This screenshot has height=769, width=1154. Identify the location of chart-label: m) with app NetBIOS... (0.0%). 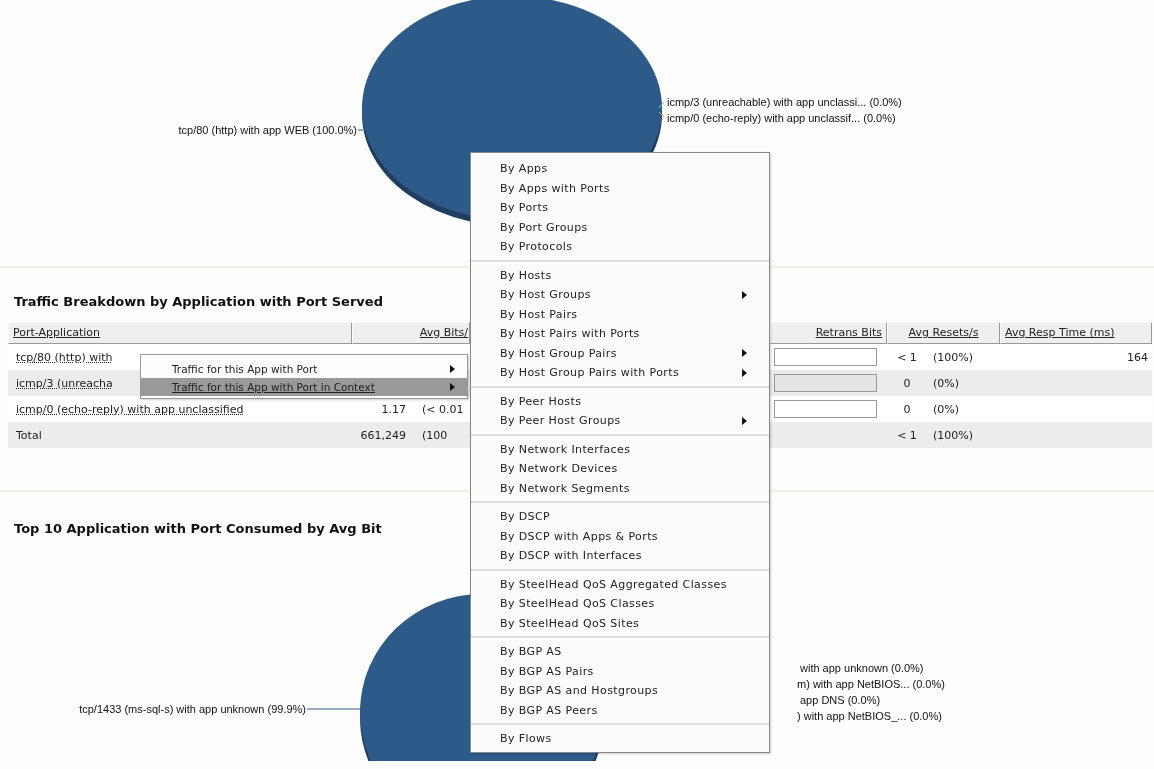
(871, 684).